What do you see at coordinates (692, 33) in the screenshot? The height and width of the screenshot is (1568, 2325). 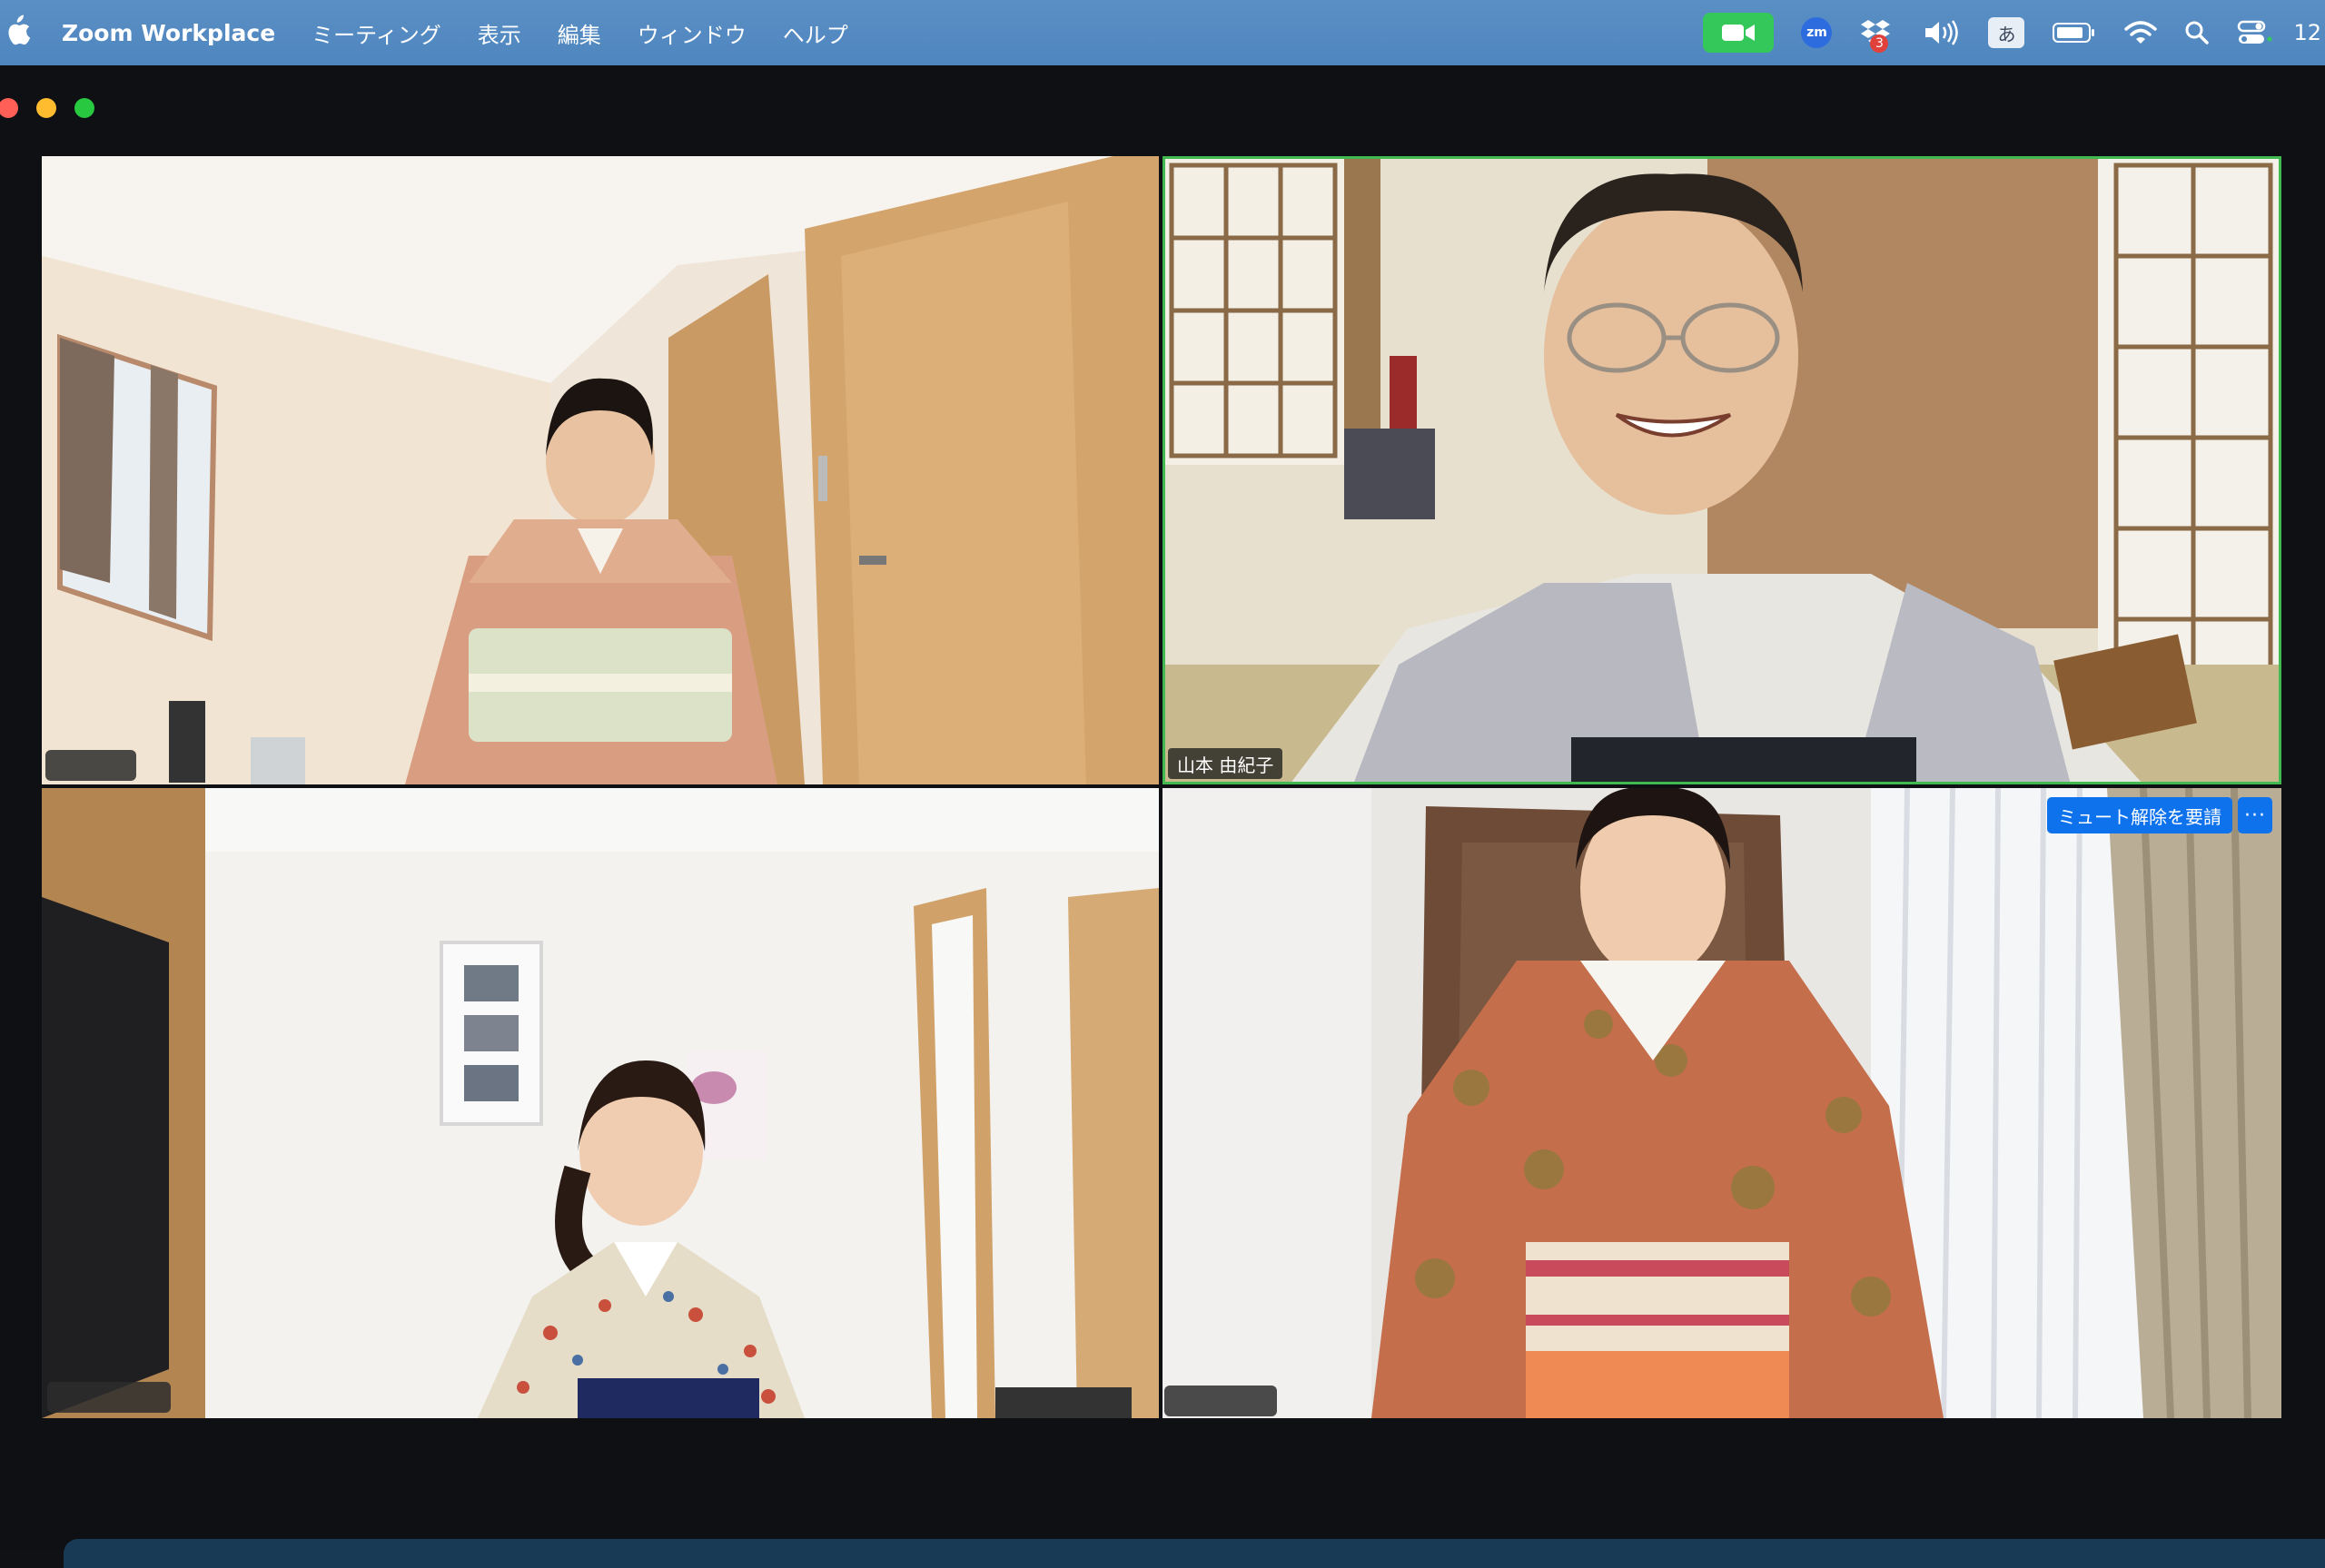 I see `menu-window: ウィンドウ` at bounding box center [692, 33].